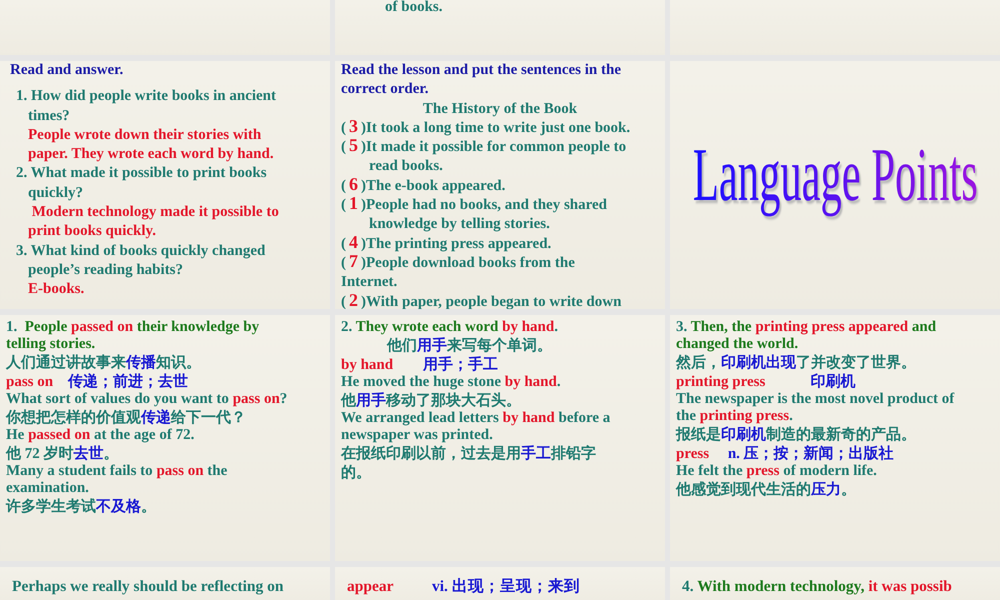 The image size is (1000, 600). What do you see at coordinates (776, 471) in the screenshot?
I see `slide-text-line: He felt the press of modern life.` at bounding box center [776, 471].